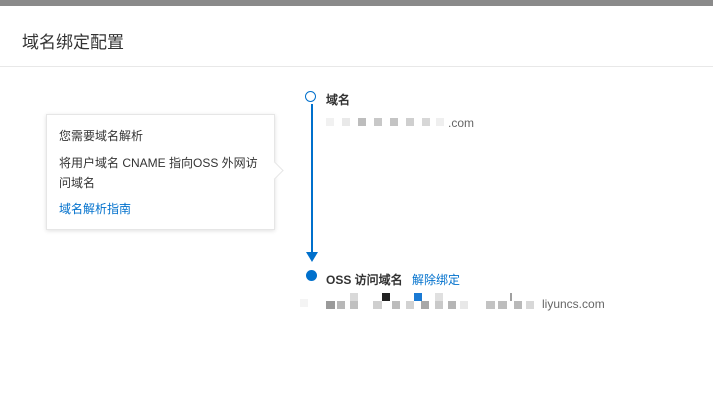 The image size is (713, 408). Describe the element at coordinates (312, 257) in the screenshot. I see `down-arrow-icon` at that location.